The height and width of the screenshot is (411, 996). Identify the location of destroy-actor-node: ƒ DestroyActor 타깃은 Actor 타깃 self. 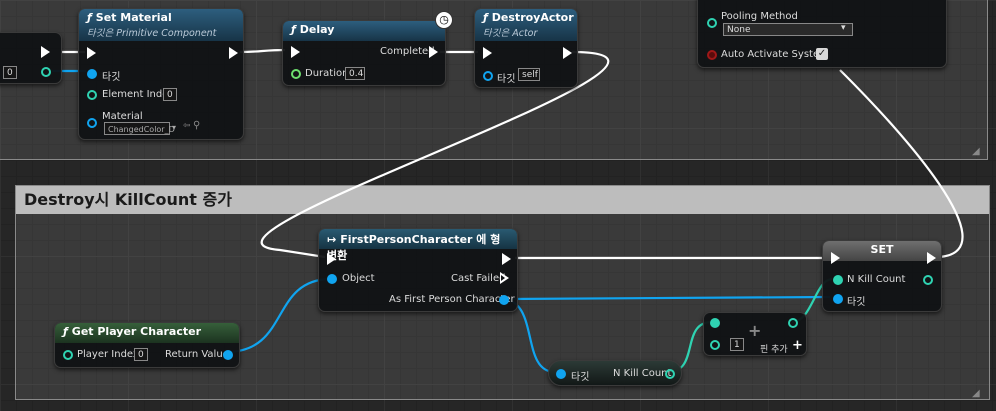
(526, 48).